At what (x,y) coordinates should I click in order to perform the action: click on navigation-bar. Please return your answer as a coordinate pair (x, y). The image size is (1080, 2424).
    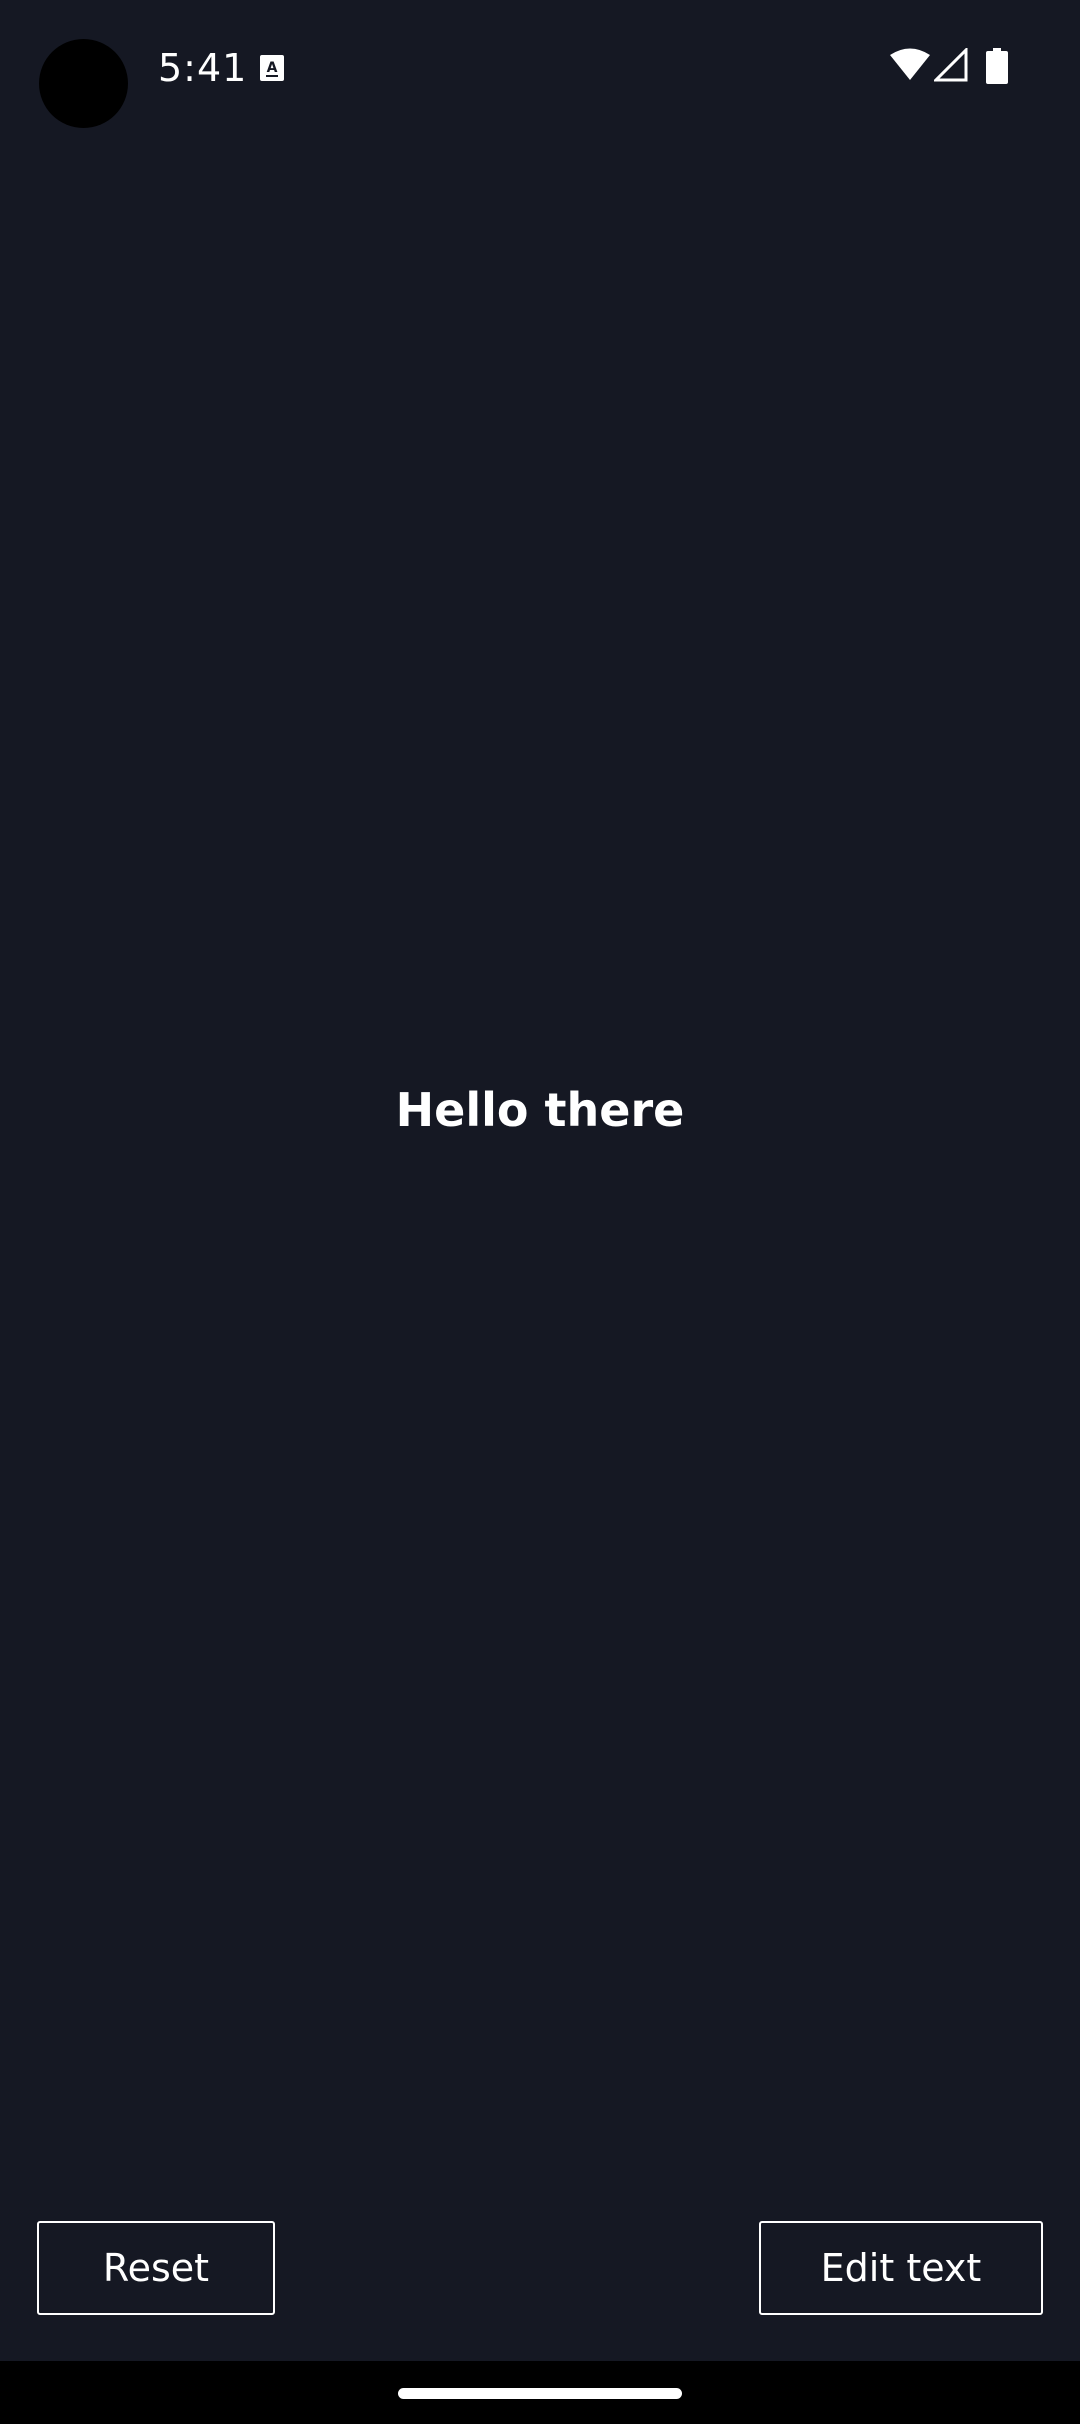
    Looking at the image, I should click on (540, 2392).